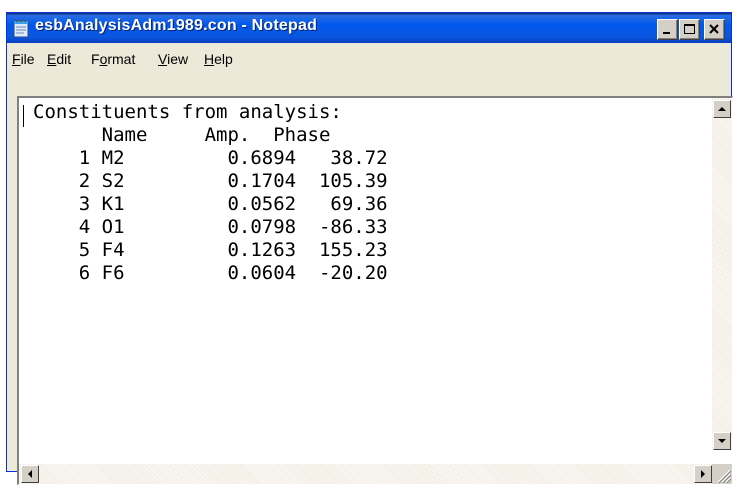 The image size is (738, 489). Describe the element at coordinates (365, 474) in the screenshot. I see `horizontal-scrollbar` at that location.